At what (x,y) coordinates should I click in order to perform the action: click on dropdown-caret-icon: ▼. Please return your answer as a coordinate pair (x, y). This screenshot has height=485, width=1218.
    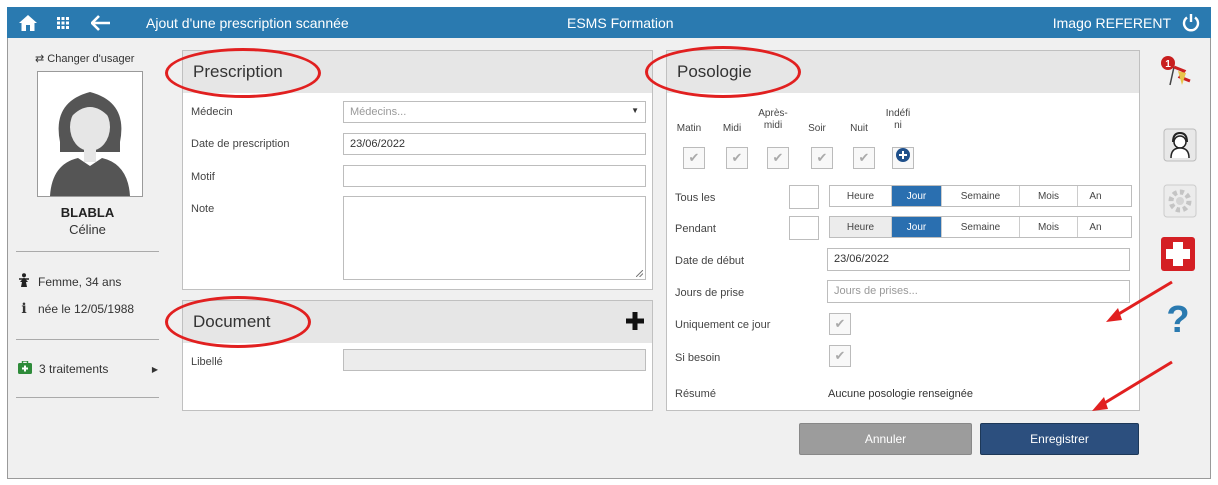
    Looking at the image, I should click on (635, 110).